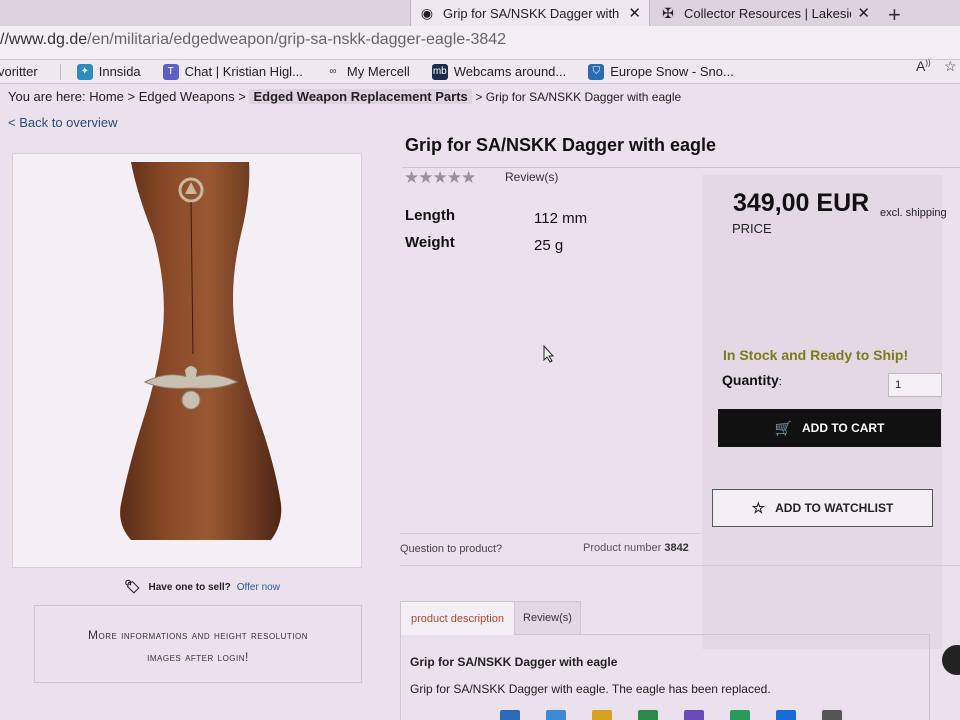 The height and width of the screenshot is (720, 960). Describe the element at coordinates (106, 96) in the screenshot. I see `breadcrumb-home: Home` at that location.